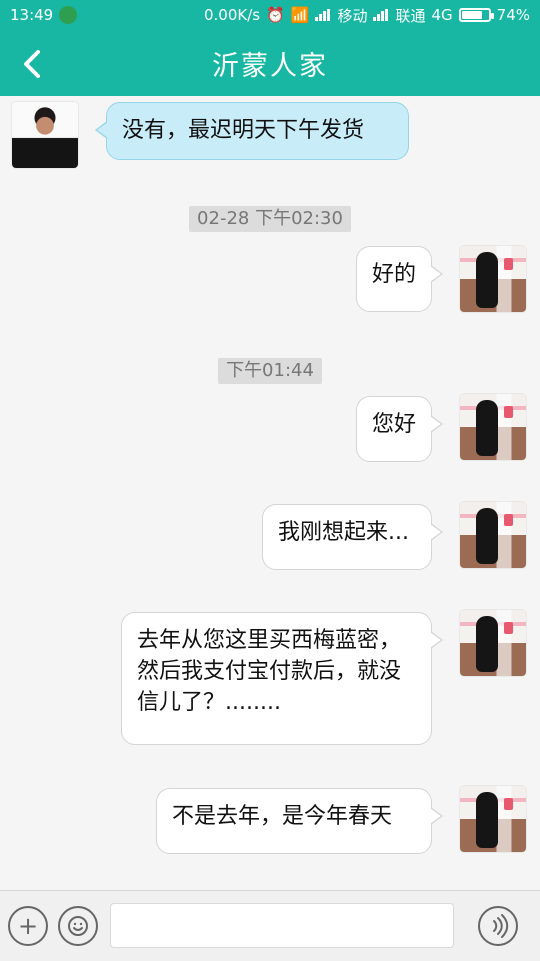 The width and height of the screenshot is (540, 961). What do you see at coordinates (352, 15) in the screenshot?
I see `carrier-1: 移动` at bounding box center [352, 15].